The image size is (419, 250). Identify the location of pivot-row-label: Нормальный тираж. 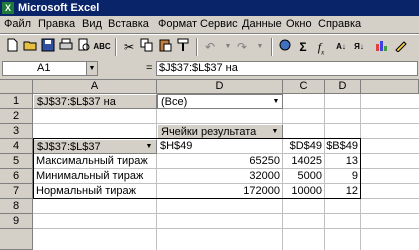
(95, 191).